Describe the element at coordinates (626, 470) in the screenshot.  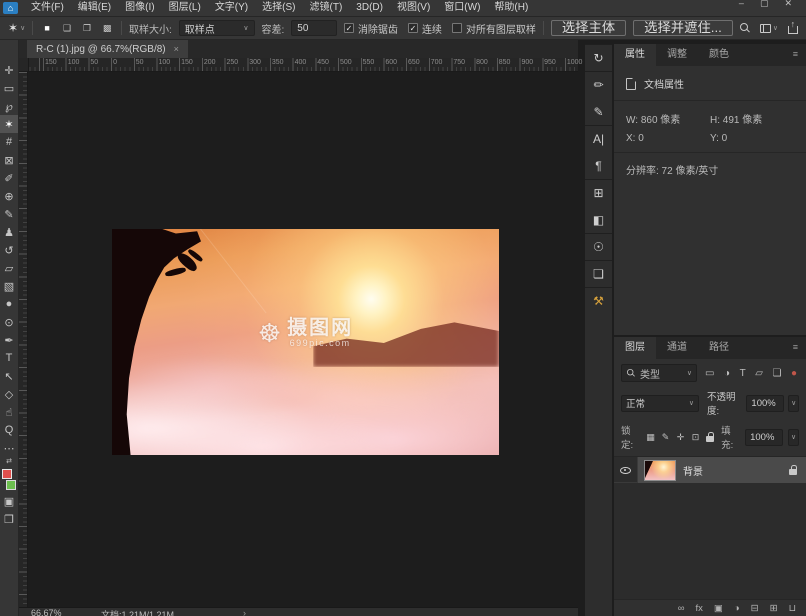
I see `visibility-toggle` at that location.